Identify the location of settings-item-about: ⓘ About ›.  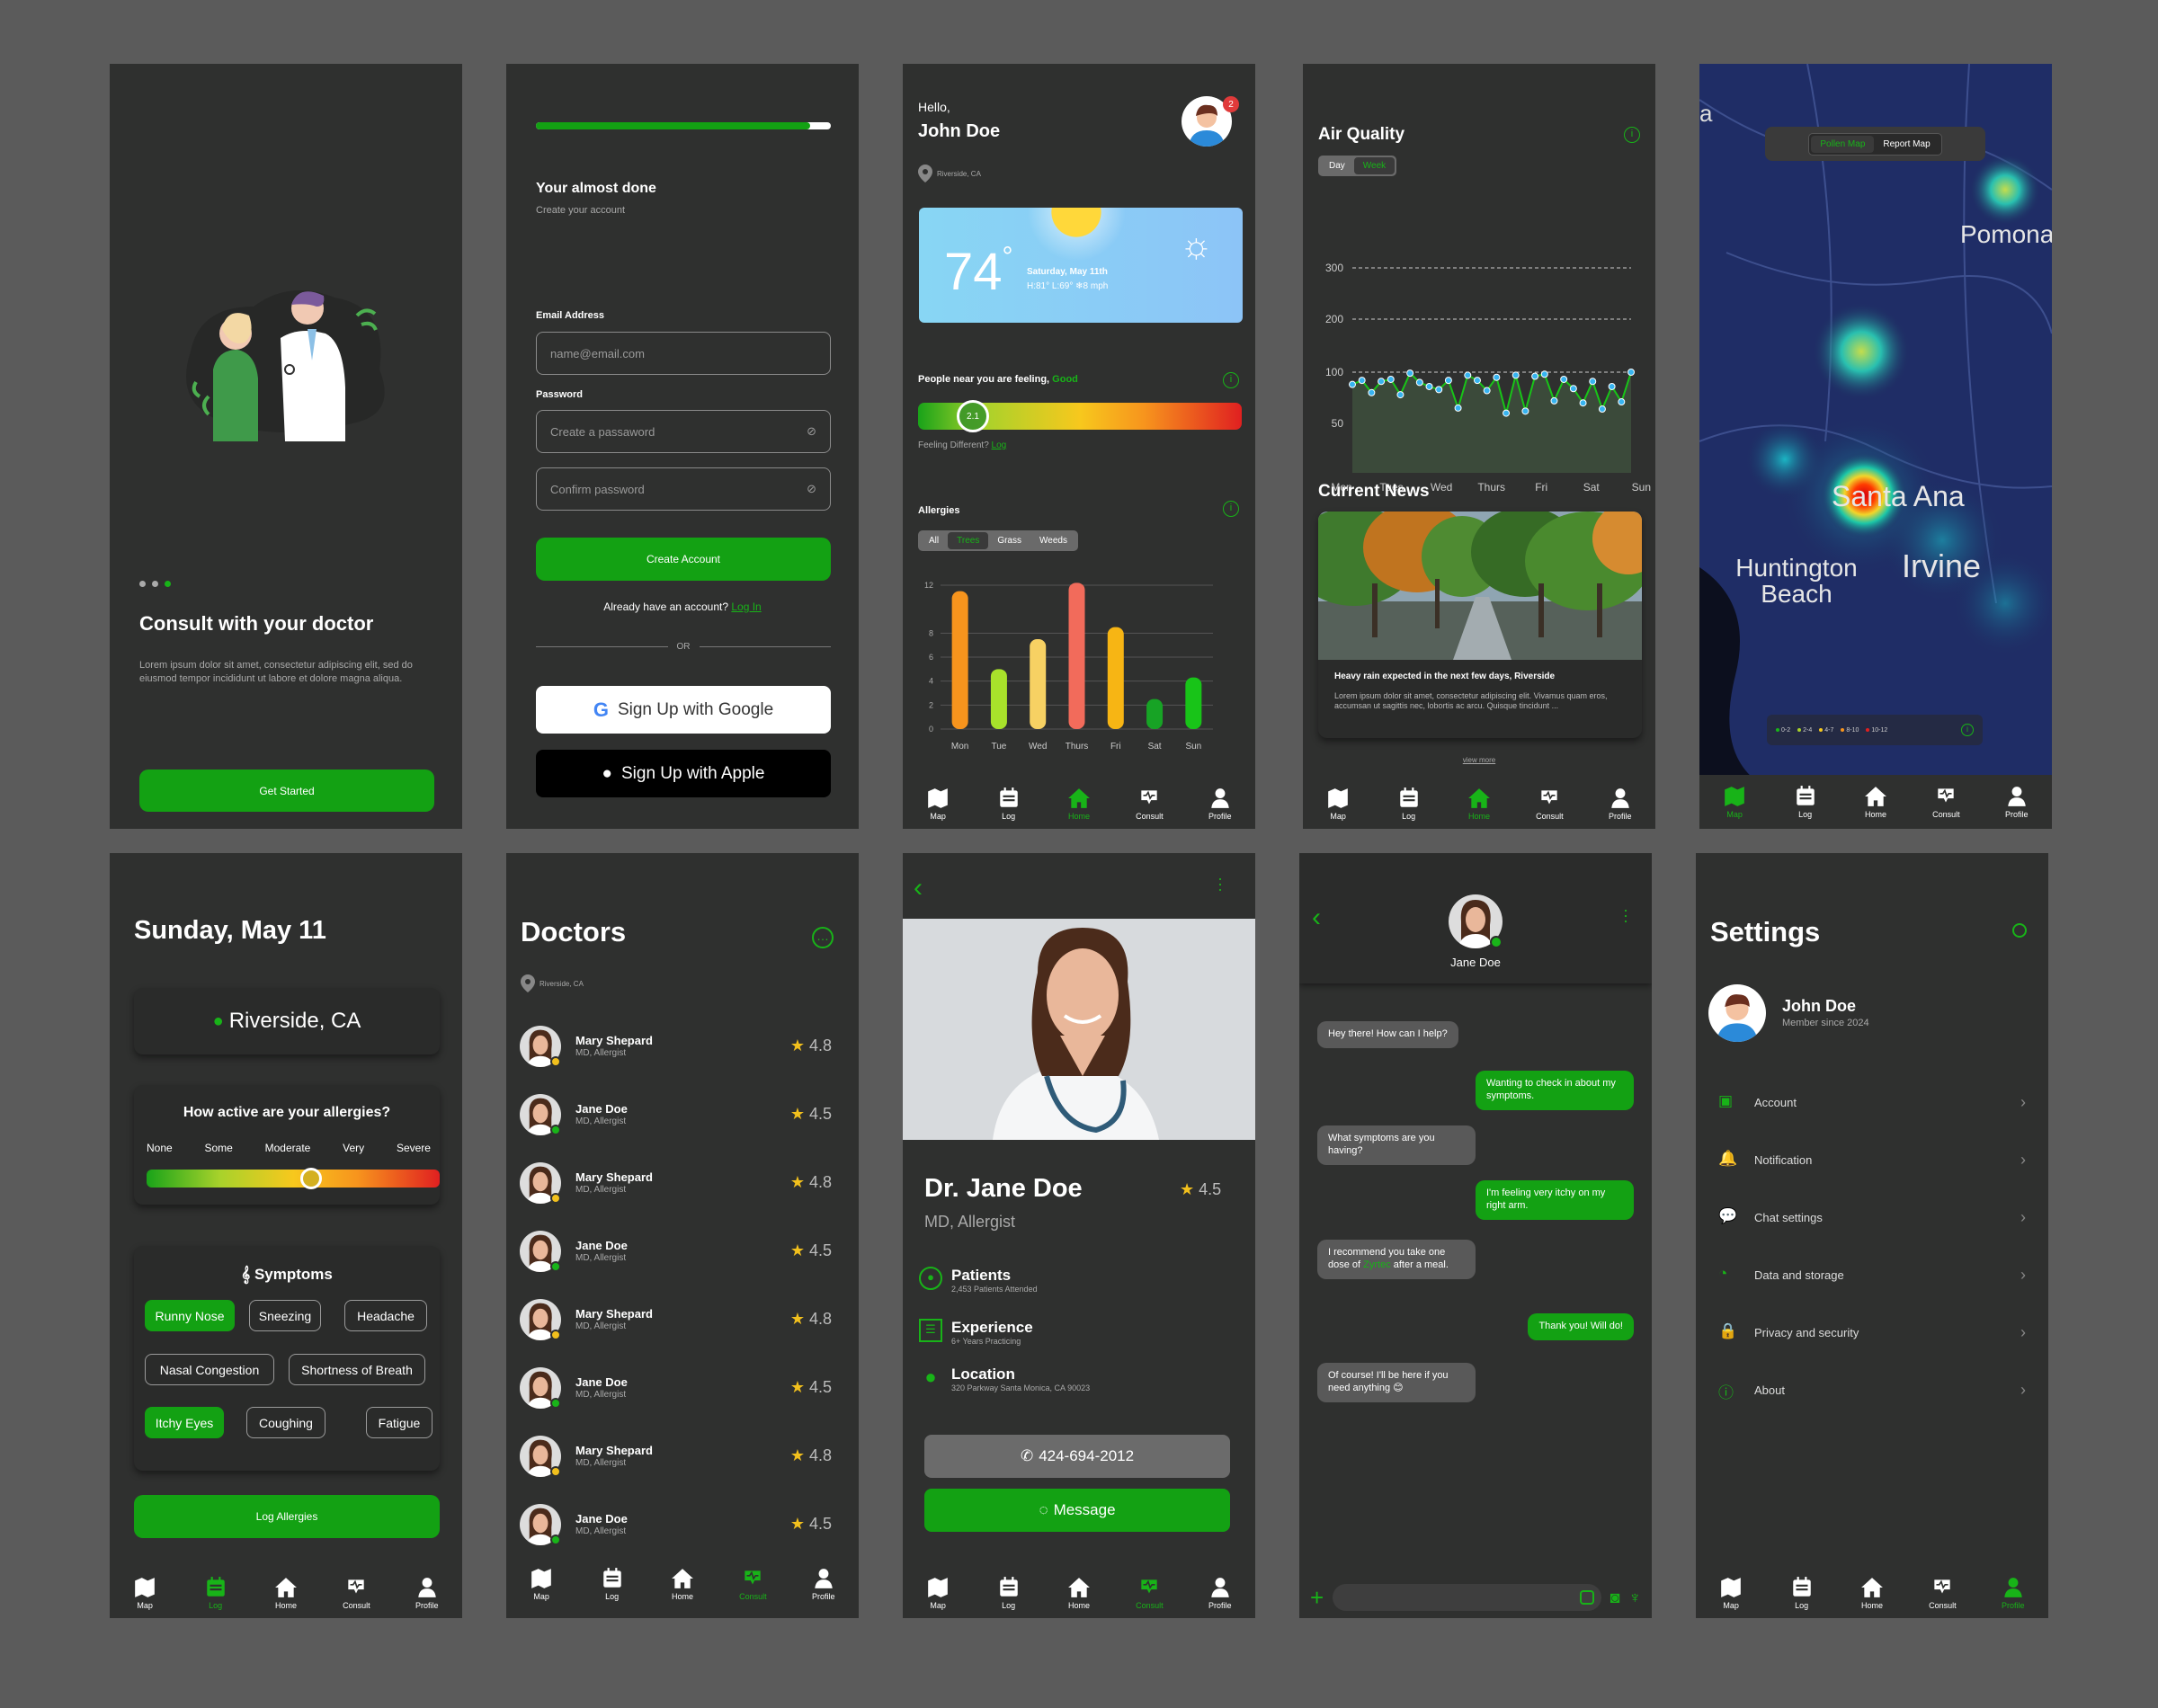
(1872, 1389).